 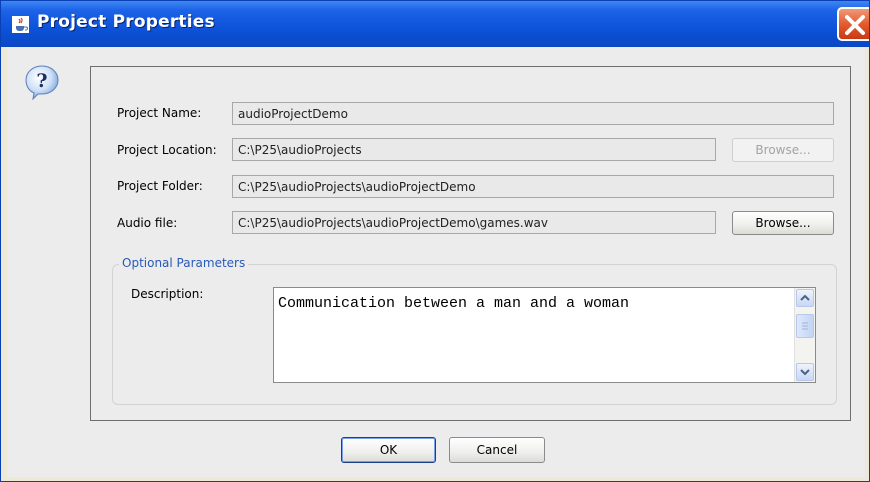 I want to click on scroll-thumb, so click(x=805, y=326).